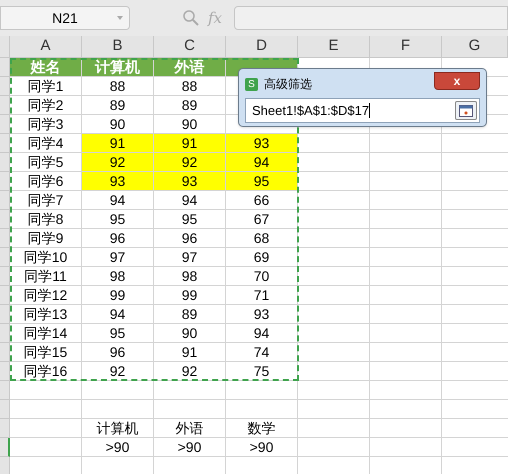 The width and height of the screenshot is (508, 474). What do you see at coordinates (117, 46) in the screenshot?
I see `column-header: B` at bounding box center [117, 46].